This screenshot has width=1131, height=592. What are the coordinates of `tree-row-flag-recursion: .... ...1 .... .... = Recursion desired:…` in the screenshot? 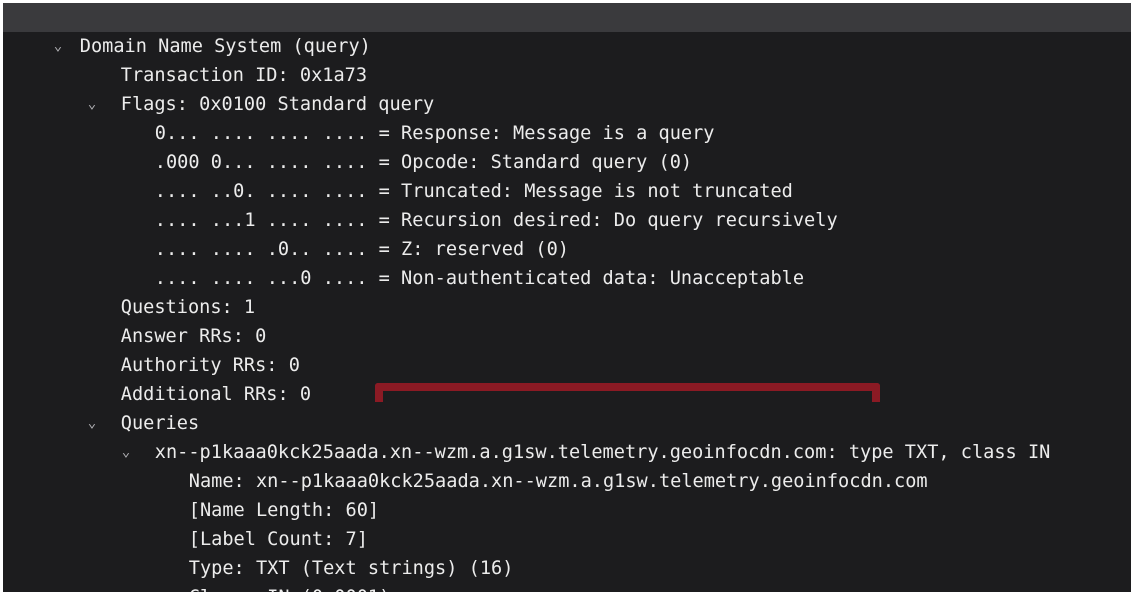 It's located at (420, 204).